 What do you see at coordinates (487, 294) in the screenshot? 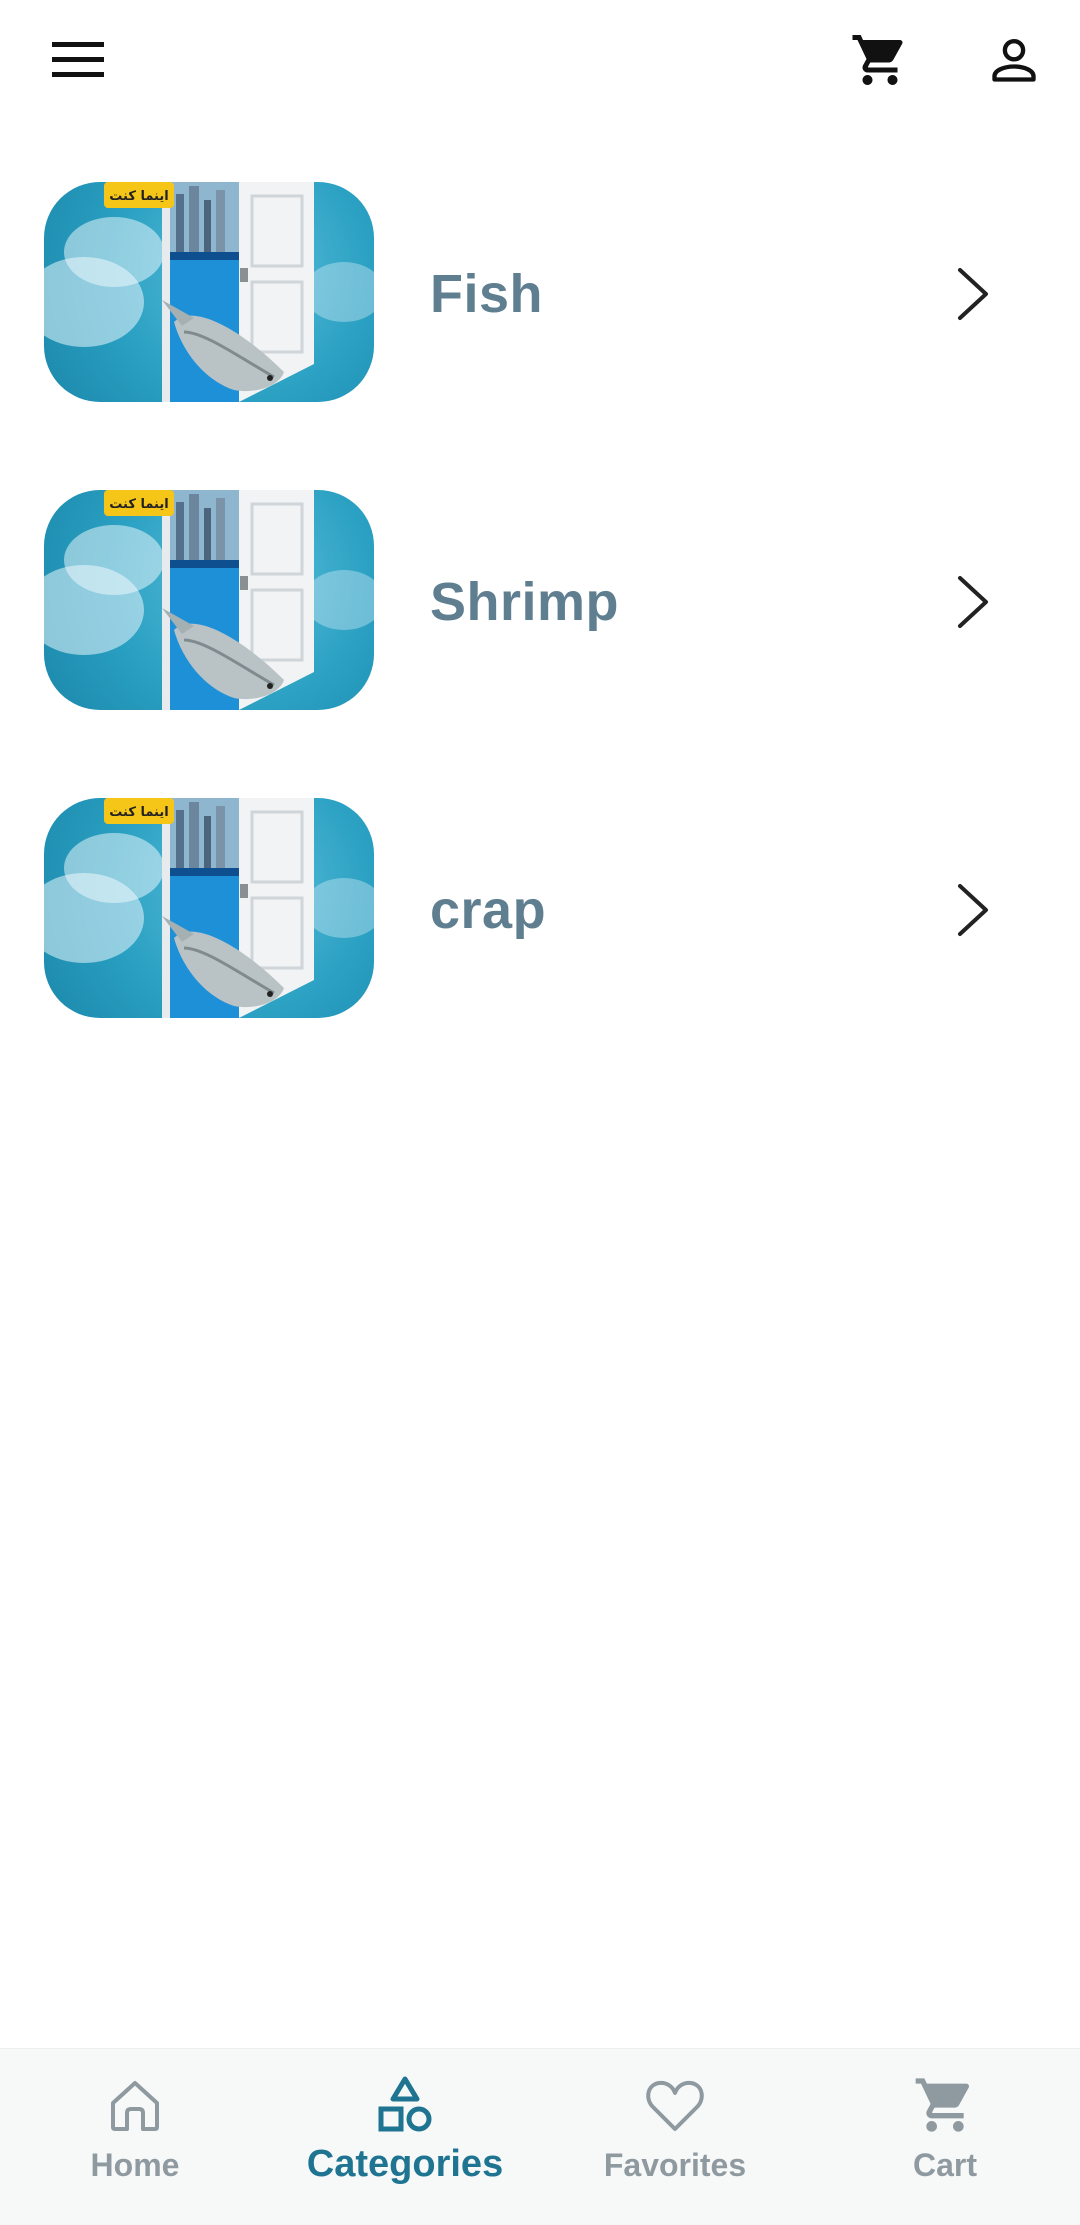
I see `category-name: Fish` at bounding box center [487, 294].